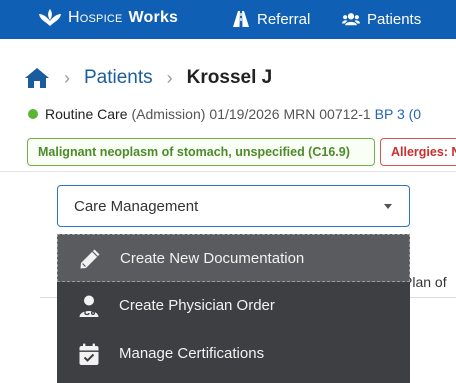 The height and width of the screenshot is (383, 456). Describe the element at coordinates (95, 17) in the screenshot. I see `brand-name-part1: Hospice` at that location.